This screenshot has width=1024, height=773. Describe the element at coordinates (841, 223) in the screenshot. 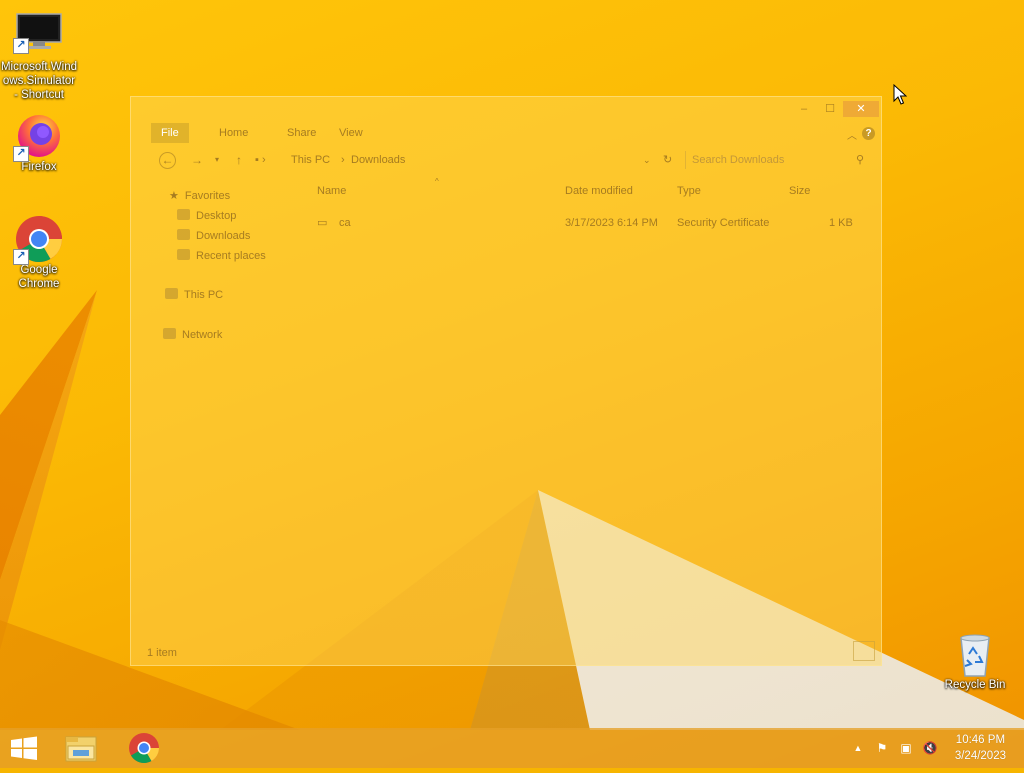

I see `file-size: 1 KB` at that location.